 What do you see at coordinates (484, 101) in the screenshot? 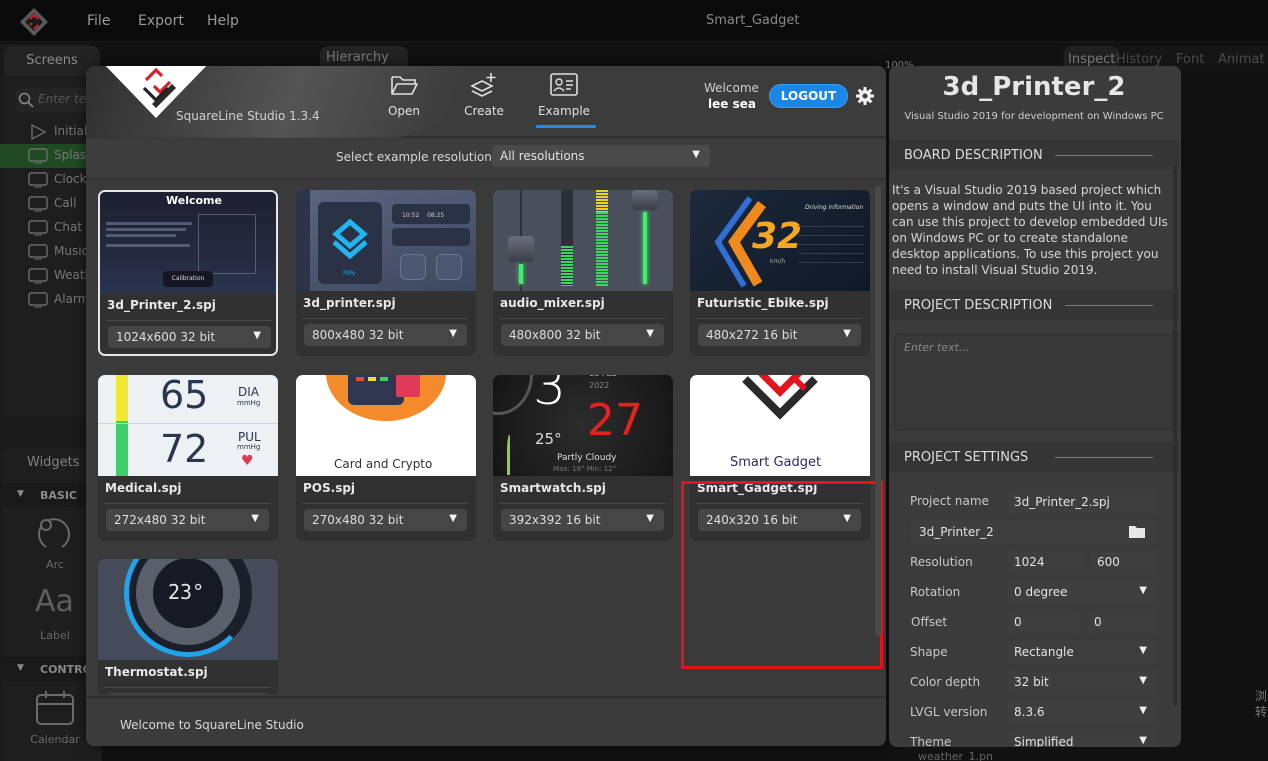
I see `nav-create: Create` at bounding box center [484, 101].